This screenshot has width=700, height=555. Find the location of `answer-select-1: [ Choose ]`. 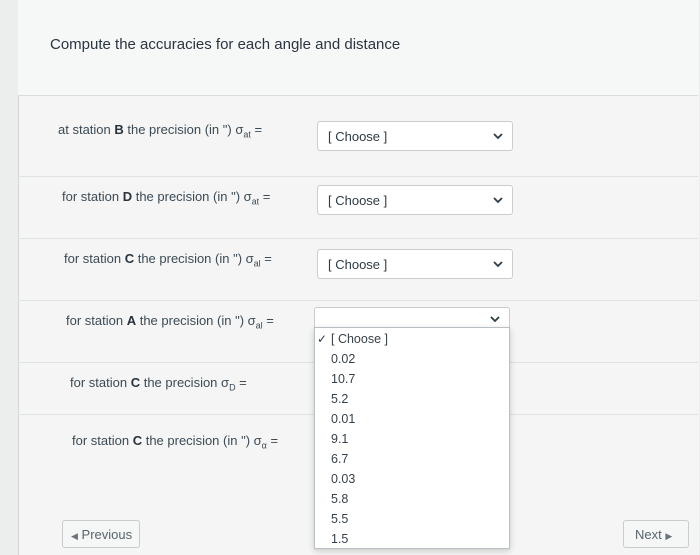

answer-select-1: [ Choose ] is located at coordinates (415, 136).